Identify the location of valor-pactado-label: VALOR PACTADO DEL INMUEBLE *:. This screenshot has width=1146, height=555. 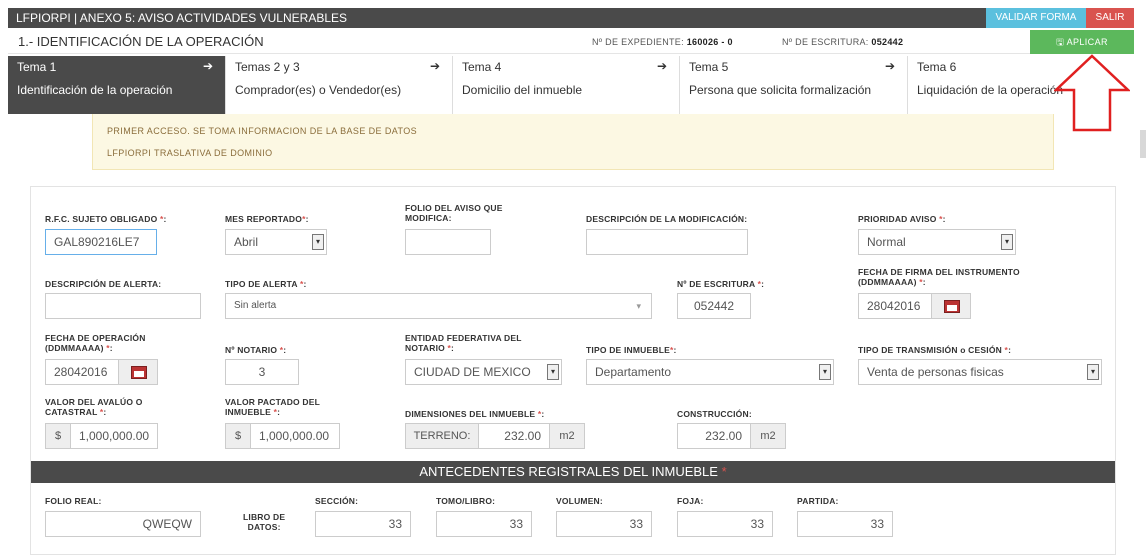
(273, 407).